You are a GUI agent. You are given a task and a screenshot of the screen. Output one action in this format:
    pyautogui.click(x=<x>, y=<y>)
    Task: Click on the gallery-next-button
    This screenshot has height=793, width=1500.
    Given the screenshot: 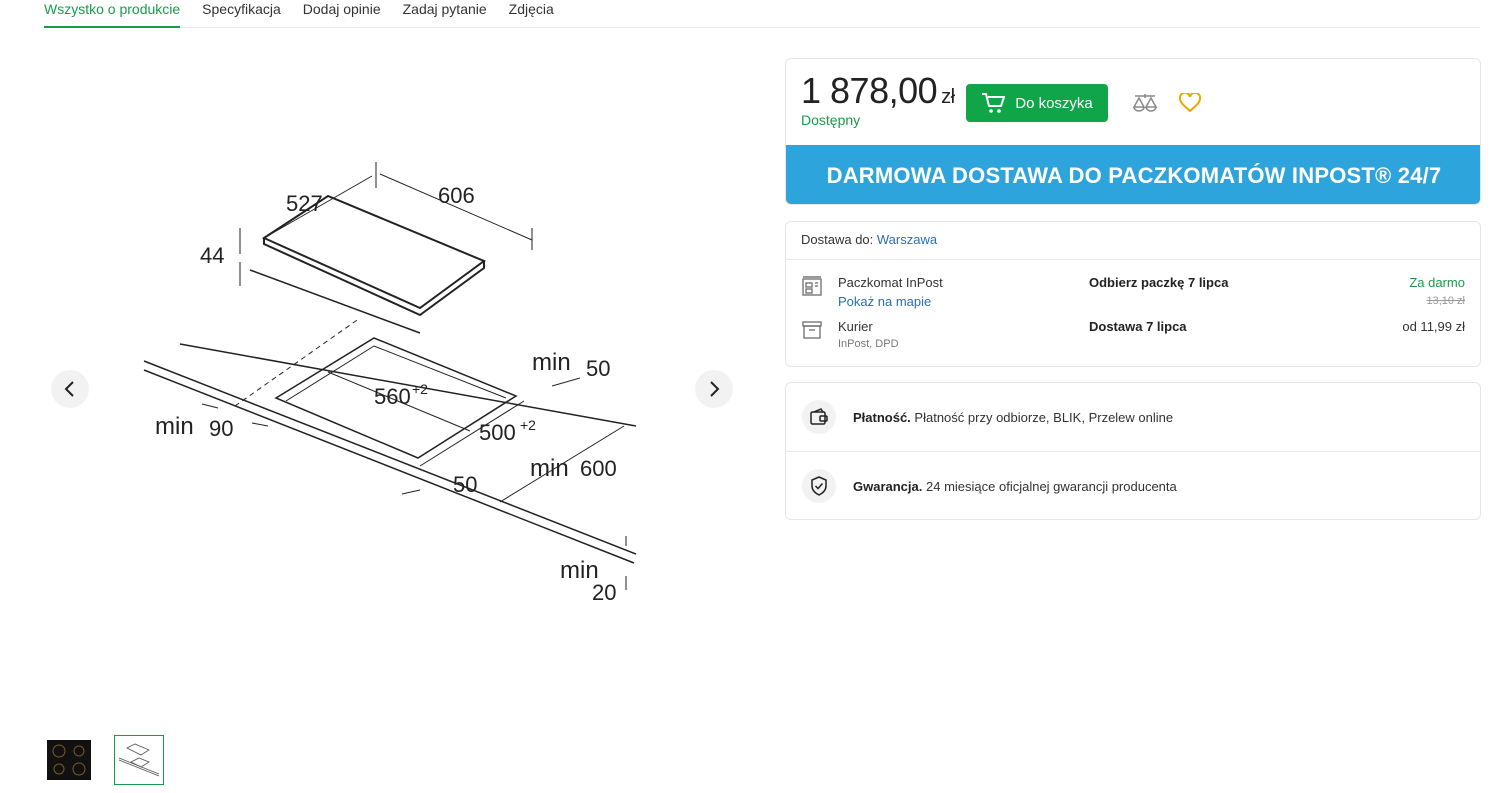 What is the action you would take?
    pyautogui.click(x=714, y=389)
    